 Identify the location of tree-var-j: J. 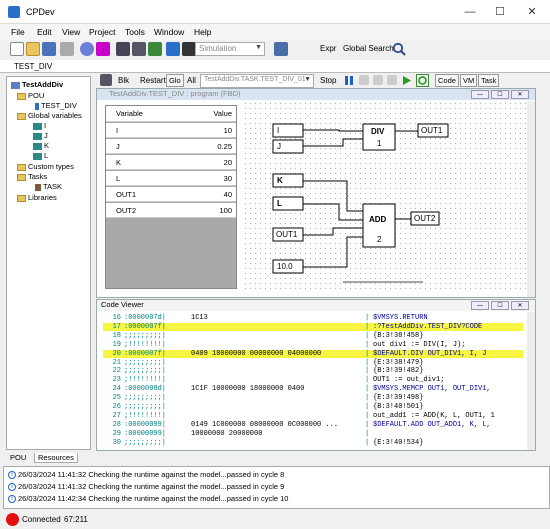
(40, 135).